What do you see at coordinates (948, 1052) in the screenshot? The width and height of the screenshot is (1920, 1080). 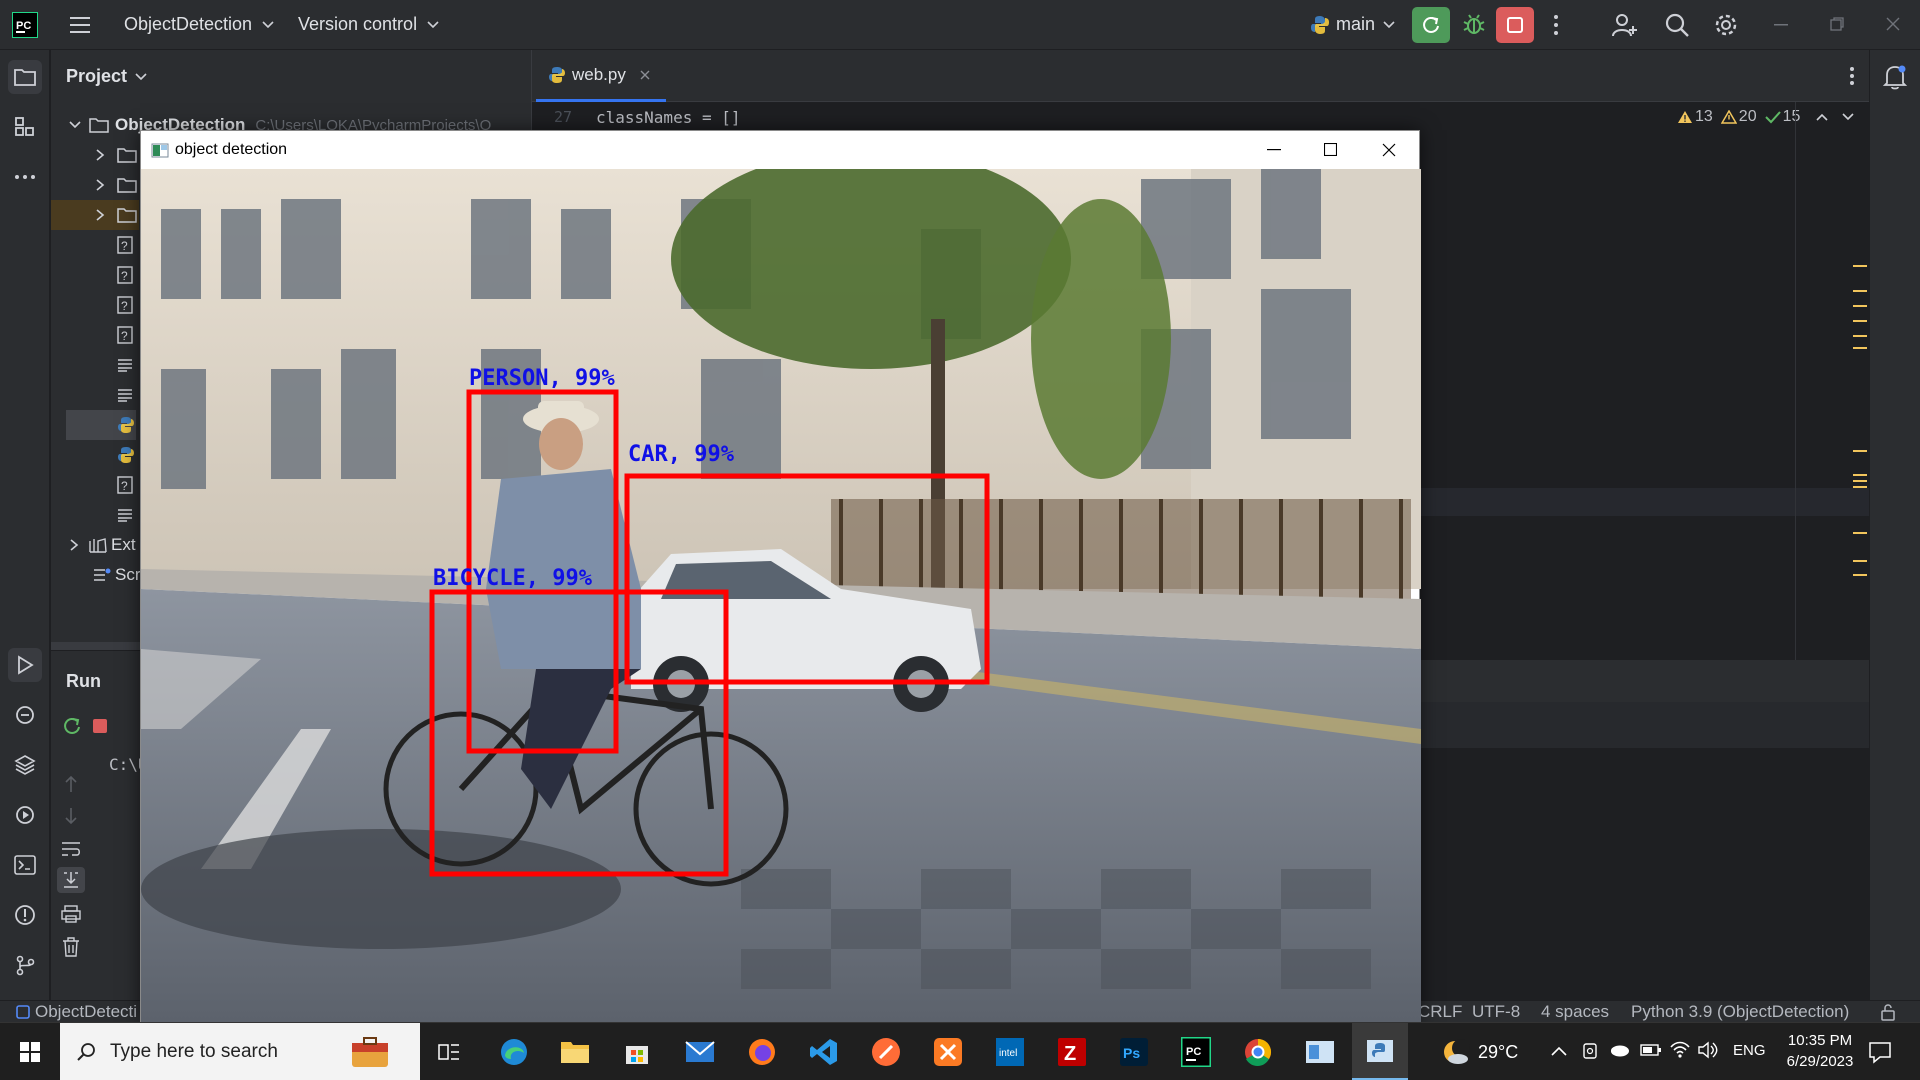 I see `xampp-icon` at bounding box center [948, 1052].